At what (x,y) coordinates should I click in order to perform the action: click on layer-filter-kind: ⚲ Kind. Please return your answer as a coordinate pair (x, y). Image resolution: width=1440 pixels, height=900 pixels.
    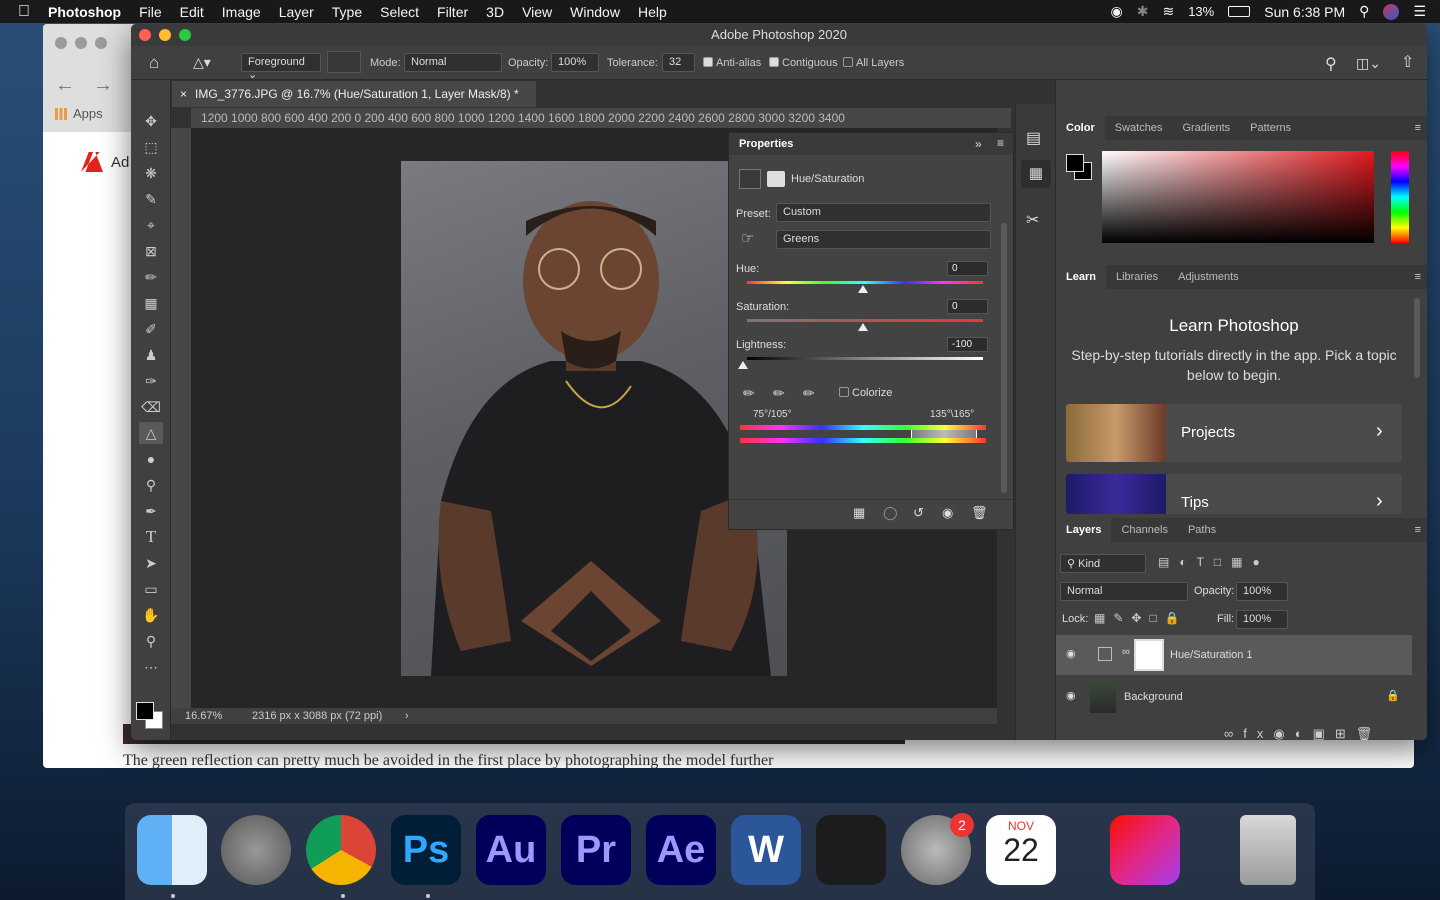
    Looking at the image, I should click on (1103, 563).